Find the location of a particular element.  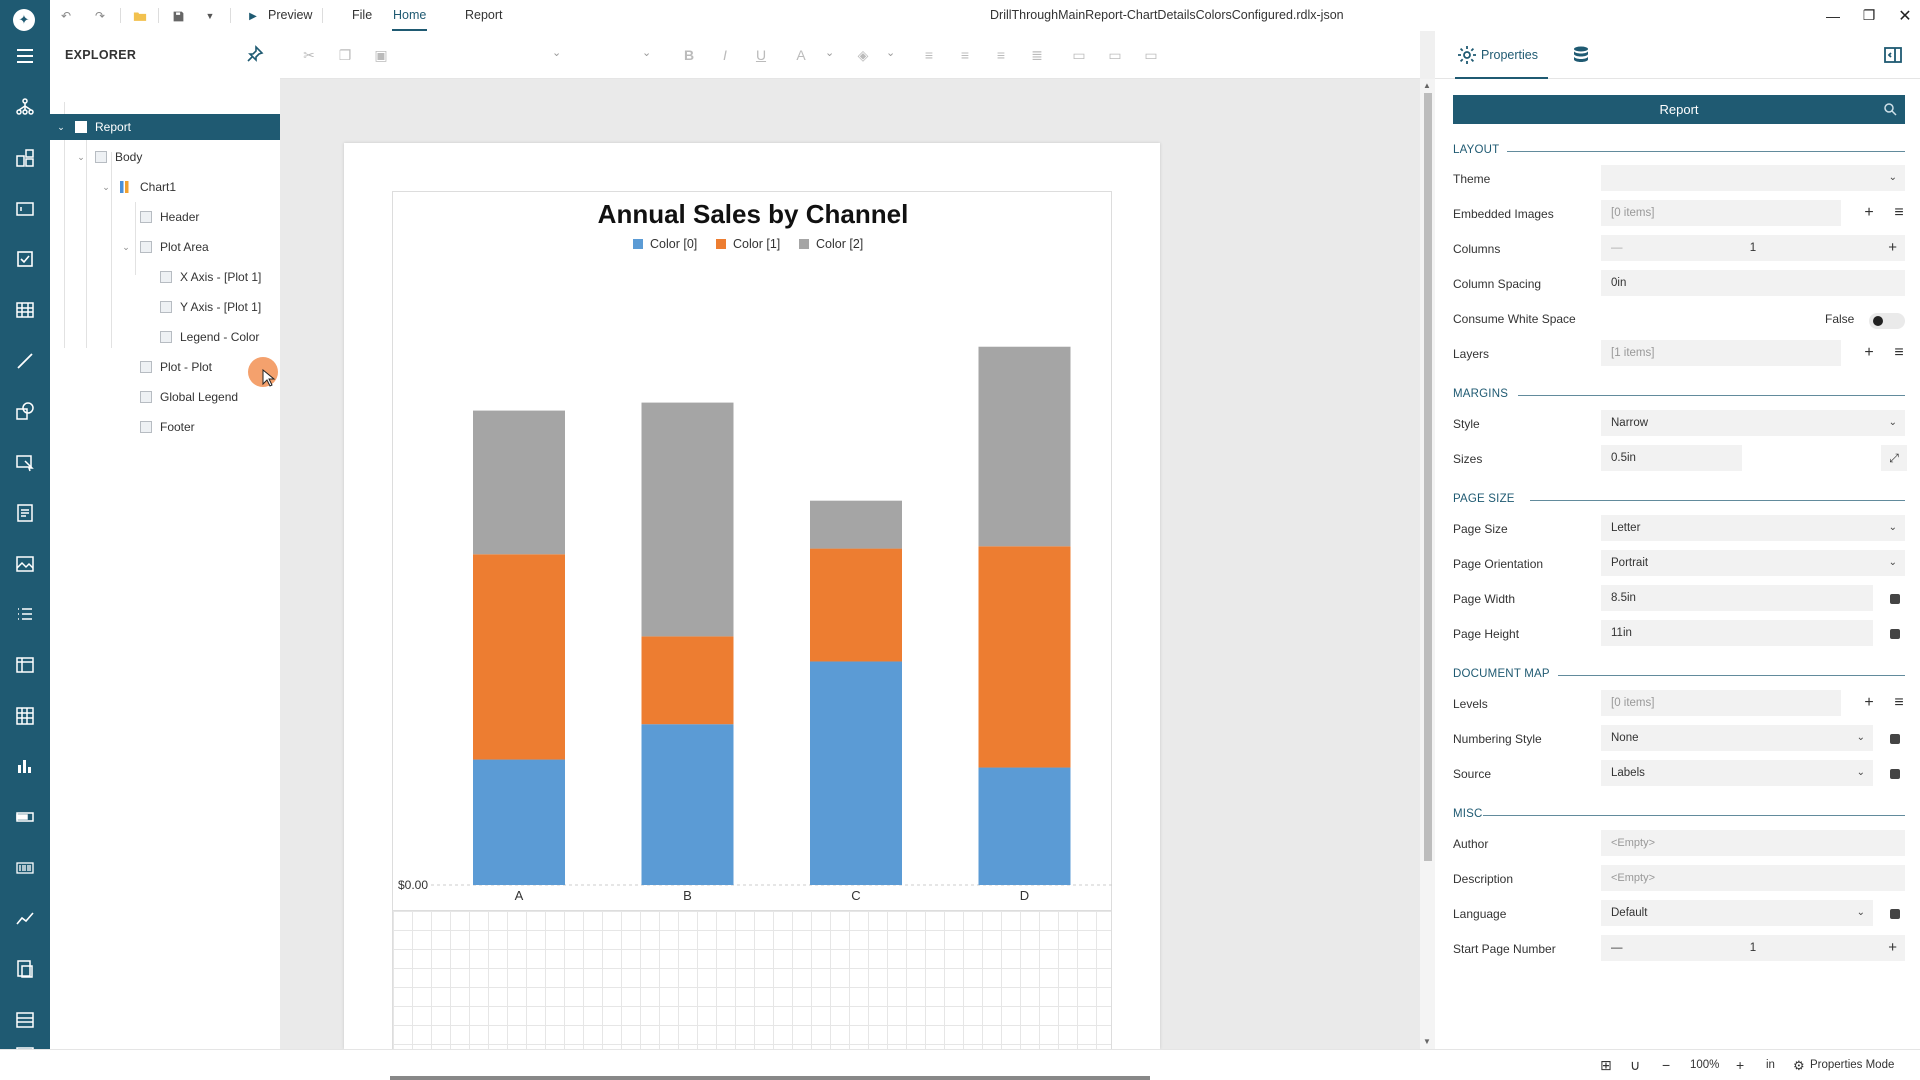

layers-list-button: ≡ is located at coordinates (1899, 353).